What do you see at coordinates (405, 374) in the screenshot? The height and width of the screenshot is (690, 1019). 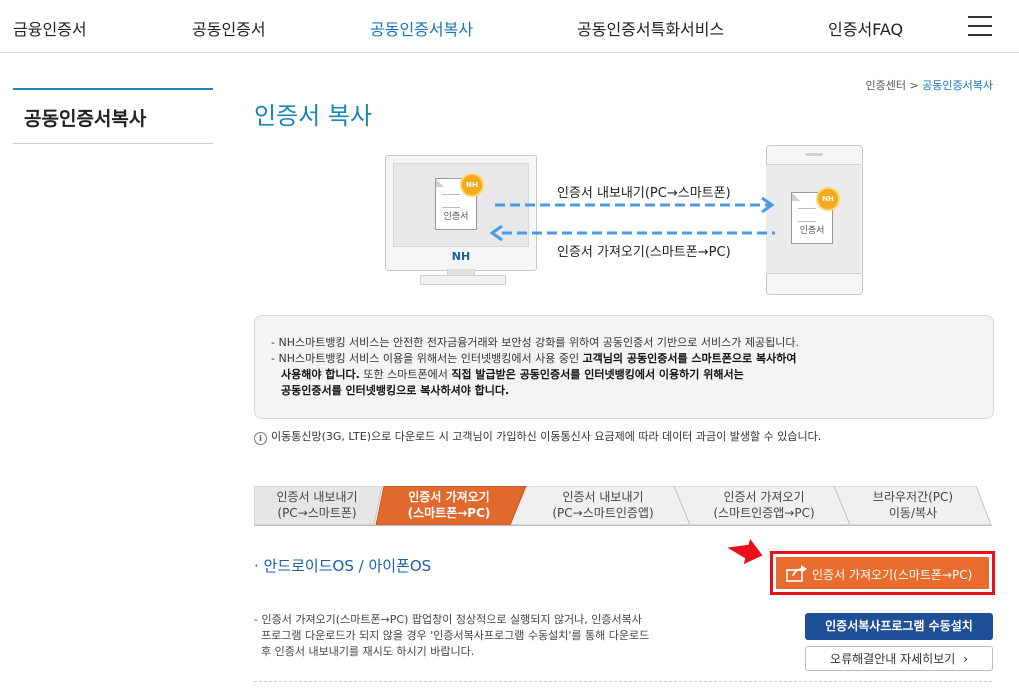 I see `notice-text: 또한 스마트폰에서` at bounding box center [405, 374].